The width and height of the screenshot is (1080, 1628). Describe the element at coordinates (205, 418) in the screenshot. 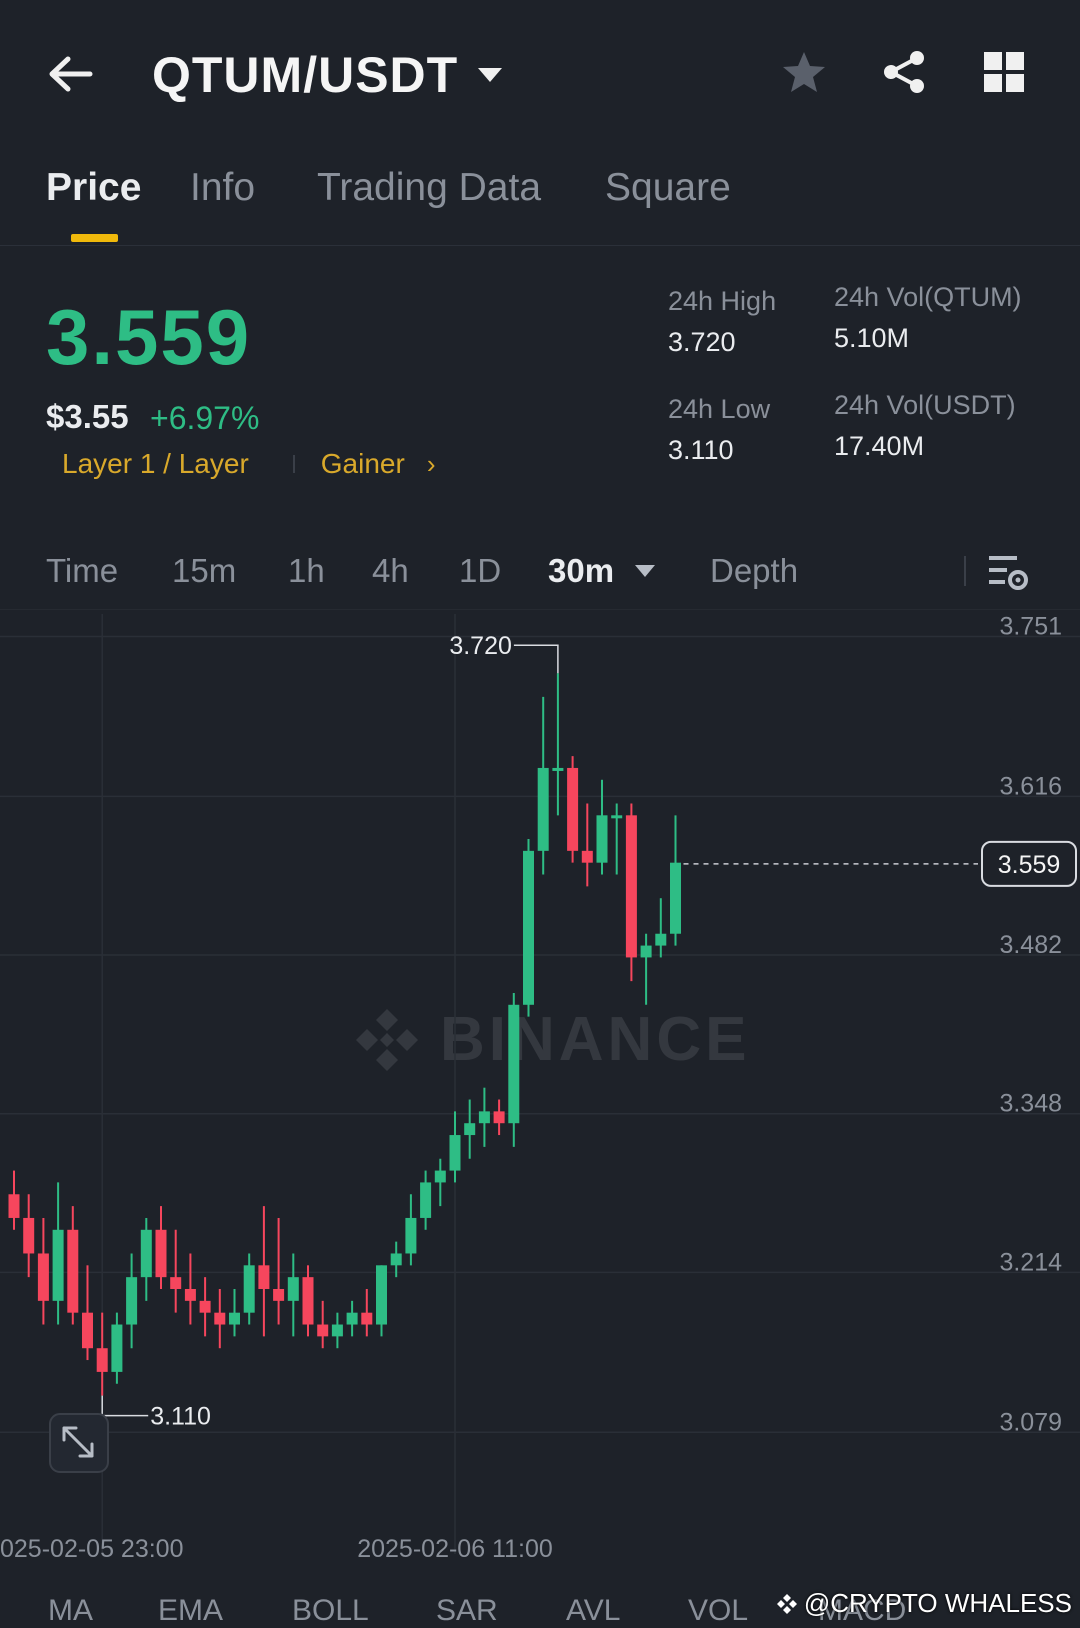

I see `price-change: +6.97%` at that location.